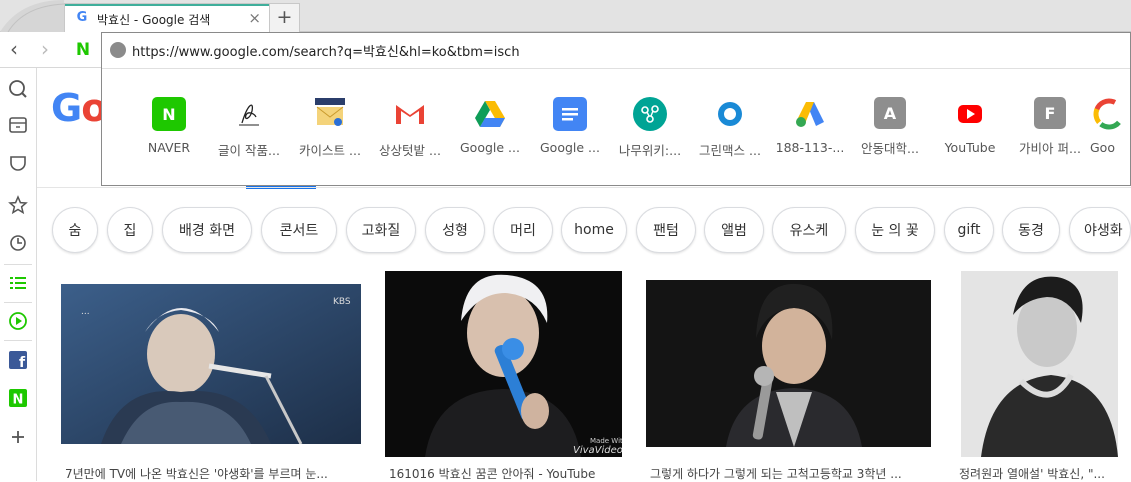 The height and width of the screenshot is (482, 1131). What do you see at coordinates (730, 114) in the screenshot?
I see `greenmax-icon` at bounding box center [730, 114].